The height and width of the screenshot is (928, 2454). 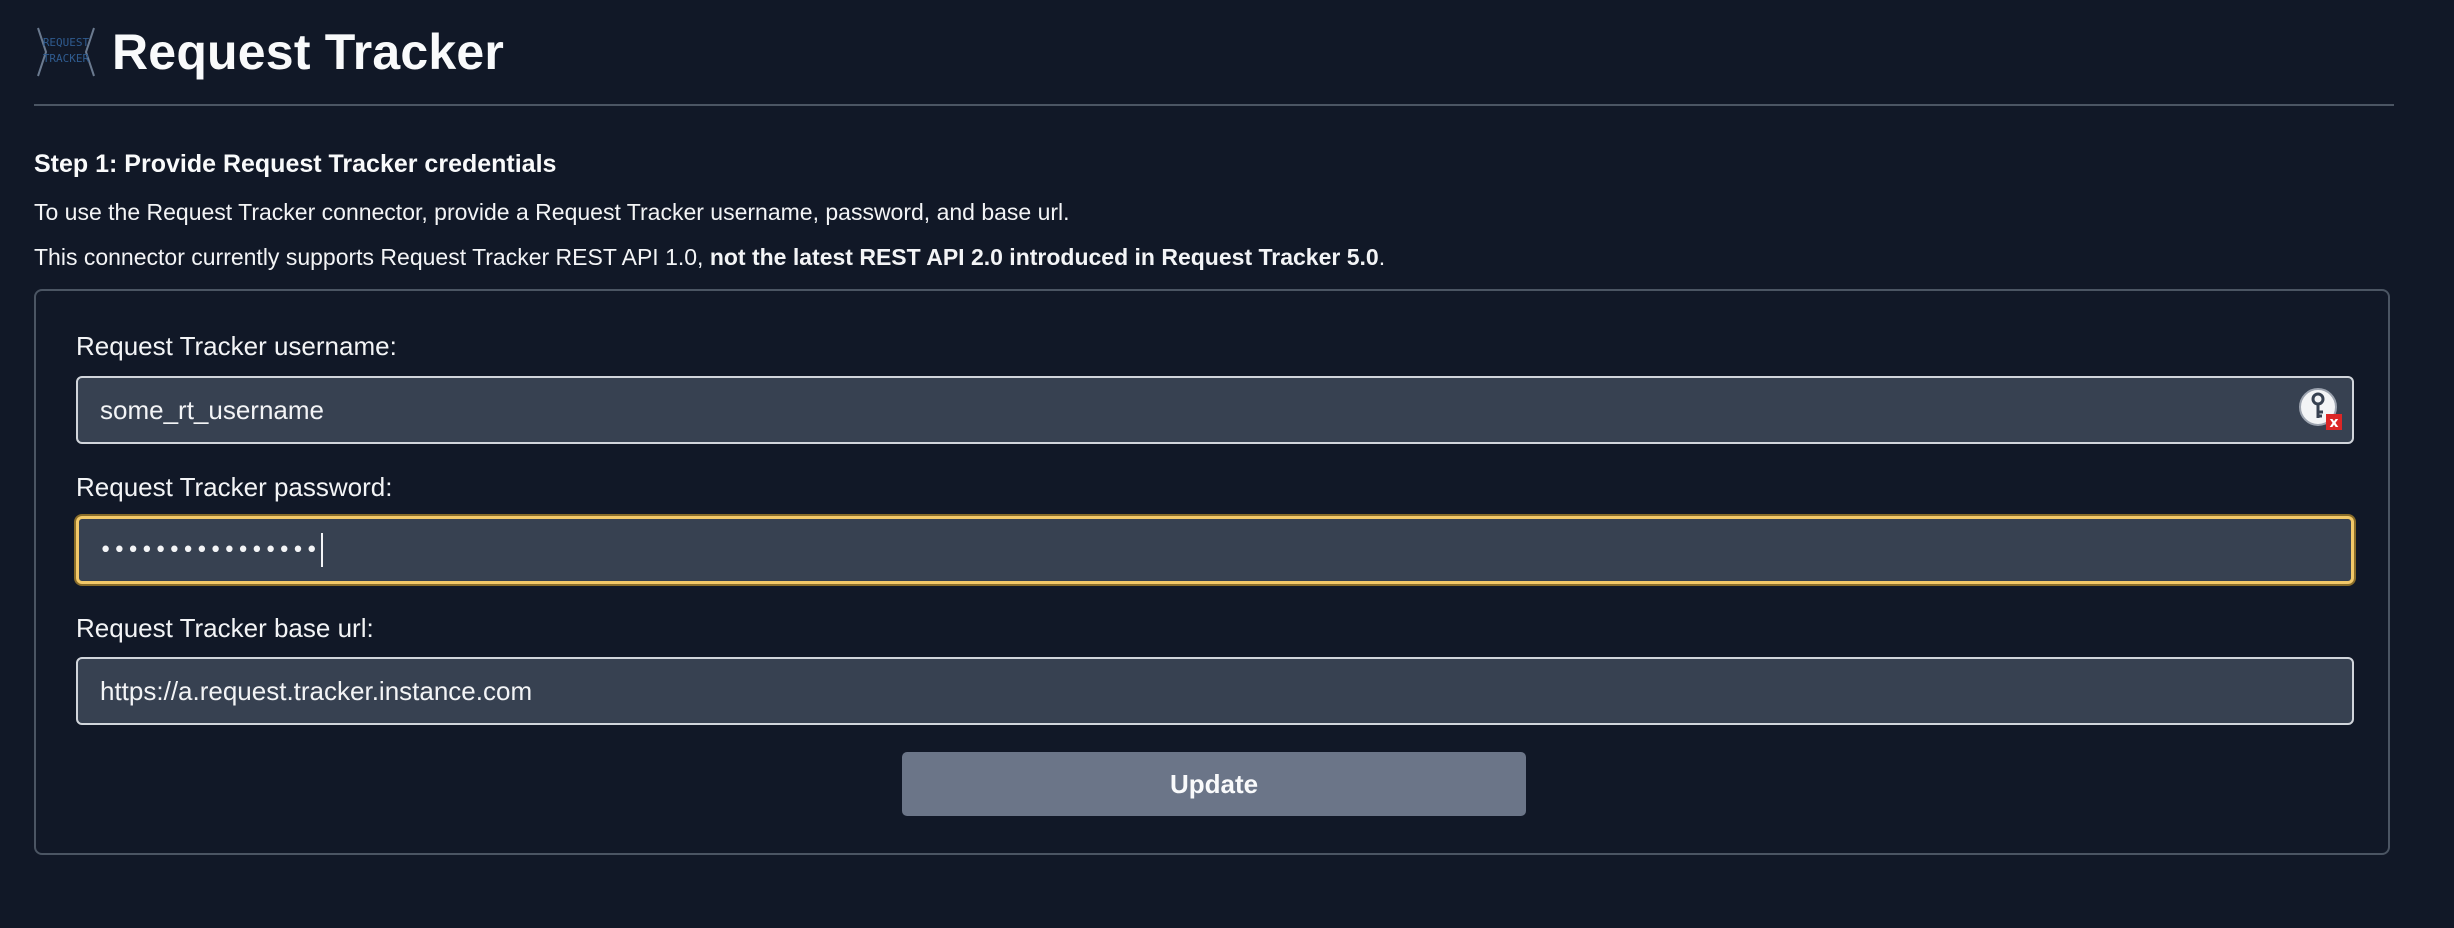 I want to click on username-label: Request Tracker username:, so click(x=236, y=346).